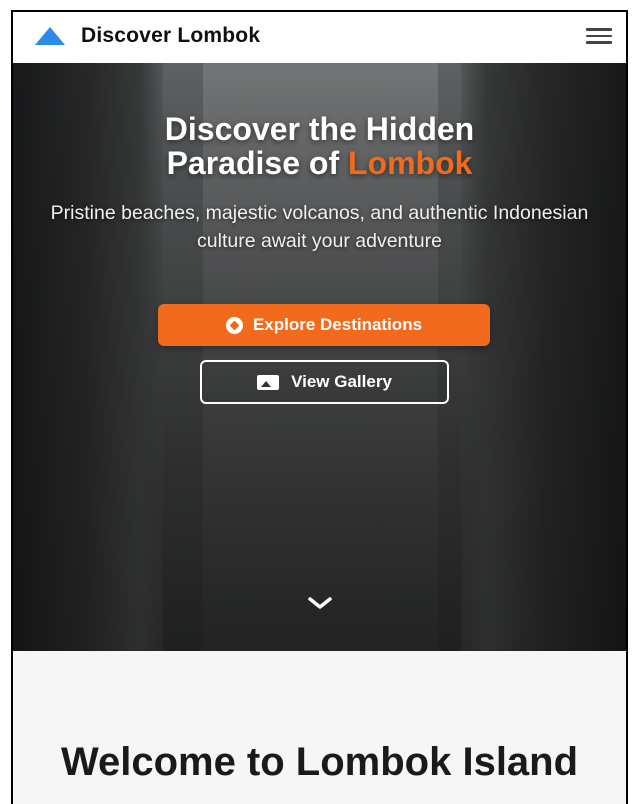 This screenshot has height=804, width=636. I want to click on explore-destinations-label: Explore Destinations, so click(337, 324).